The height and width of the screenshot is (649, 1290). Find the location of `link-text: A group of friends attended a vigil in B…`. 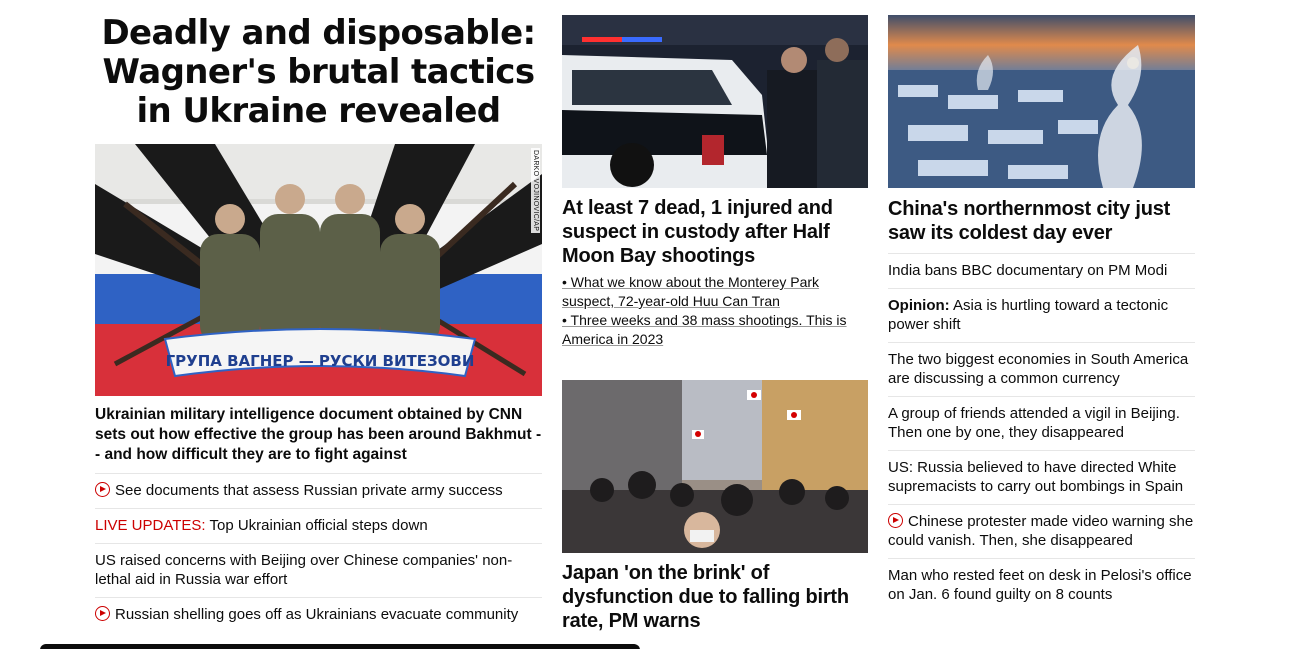

link-text: A group of friends attended a vigil in B… is located at coordinates (1034, 423).